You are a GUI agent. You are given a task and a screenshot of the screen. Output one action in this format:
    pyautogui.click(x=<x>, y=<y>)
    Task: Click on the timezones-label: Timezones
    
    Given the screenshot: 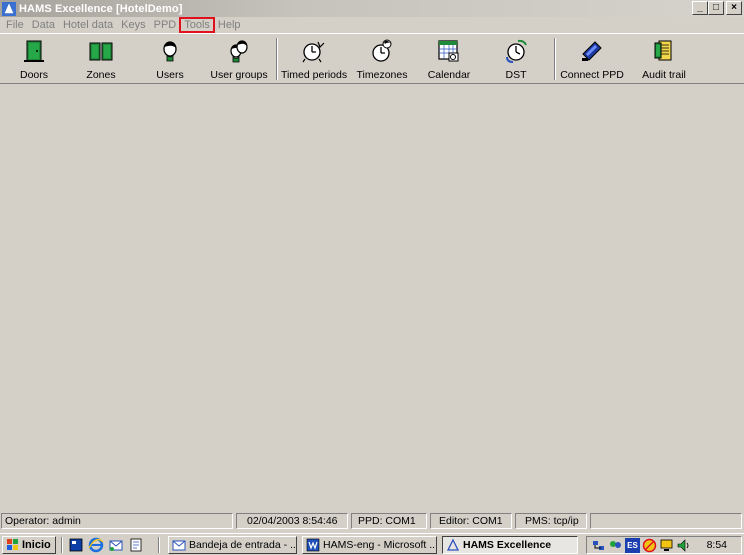 What is the action you would take?
    pyautogui.click(x=382, y=75)
    